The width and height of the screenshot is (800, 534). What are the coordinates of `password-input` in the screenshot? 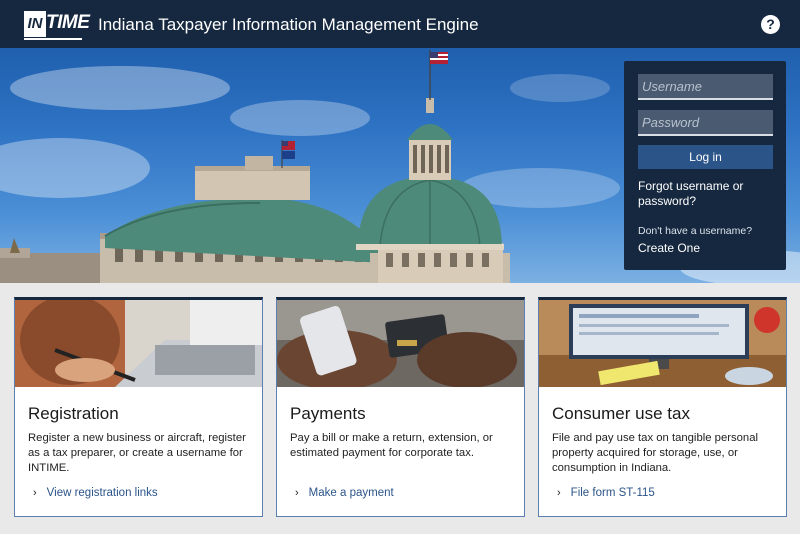 It's located at (705, 123).